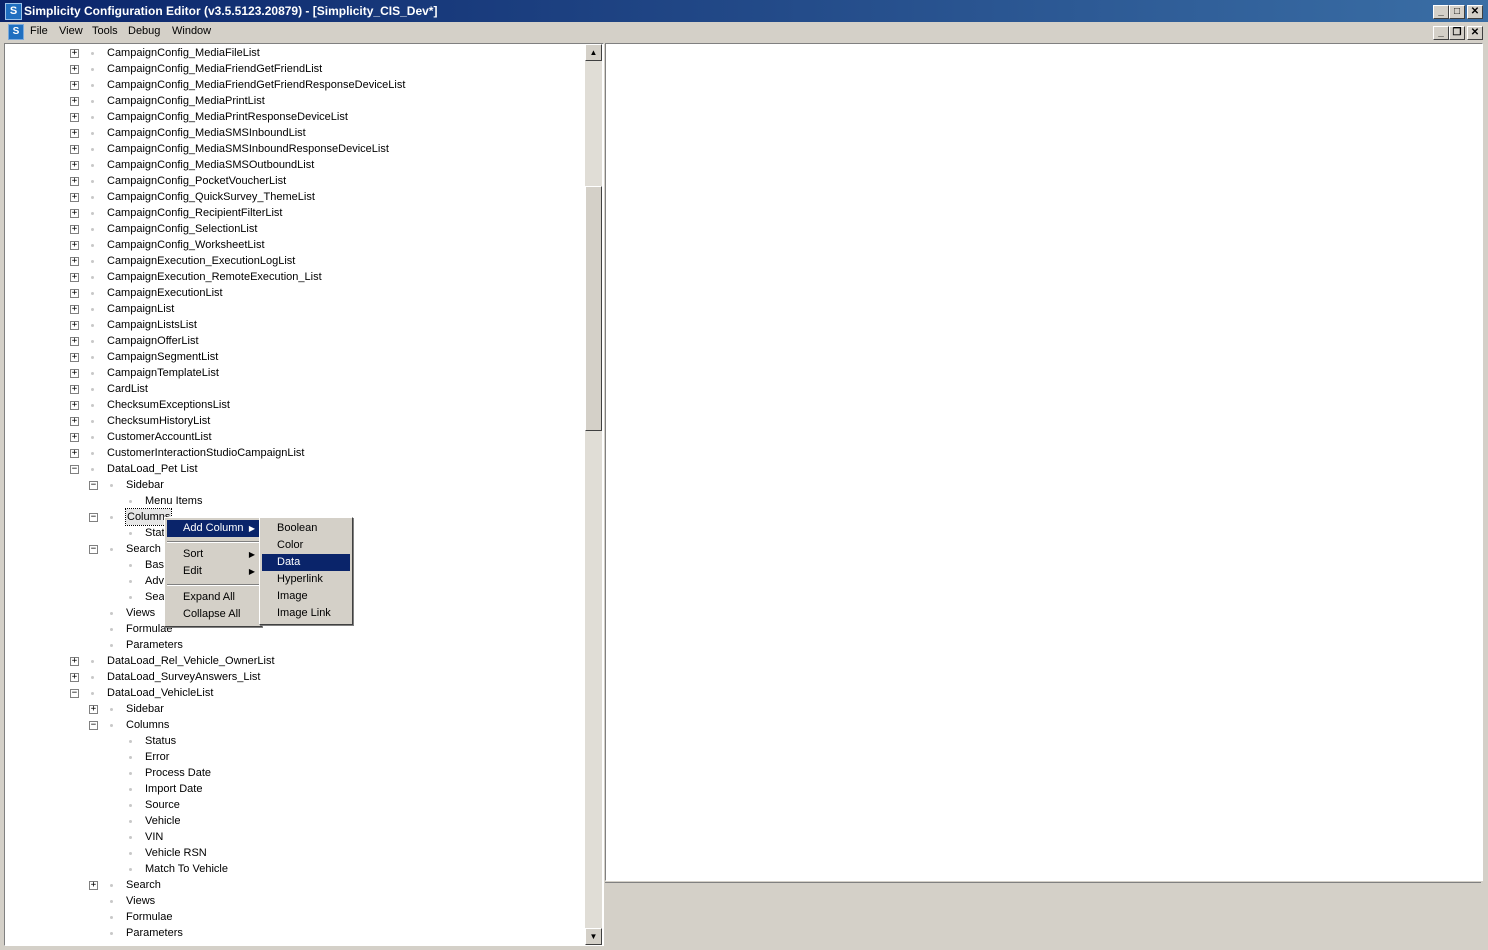 The image size is (1488, 950). I want to click on tree-item: + CampaignConfig_MediaSMSInboundList, so click(295, 133).